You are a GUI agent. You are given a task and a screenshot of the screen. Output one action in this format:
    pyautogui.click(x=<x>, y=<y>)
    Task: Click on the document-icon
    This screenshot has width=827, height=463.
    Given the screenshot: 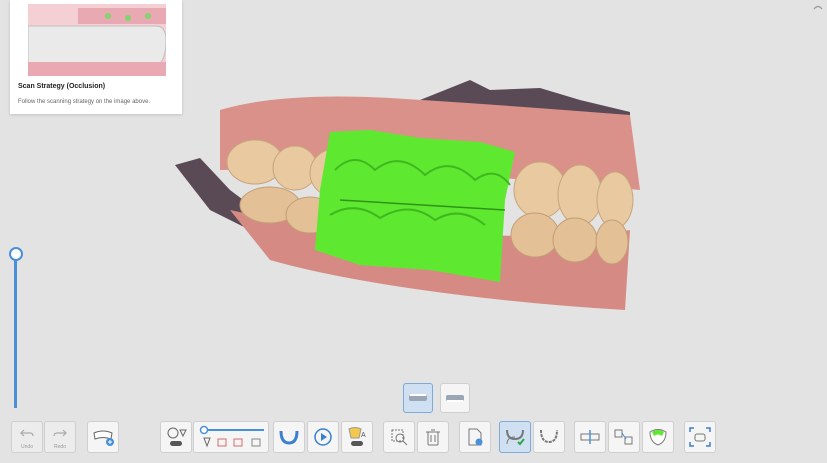 What is the action you would take?
    pyautogui.click(x=475, y=437)
    